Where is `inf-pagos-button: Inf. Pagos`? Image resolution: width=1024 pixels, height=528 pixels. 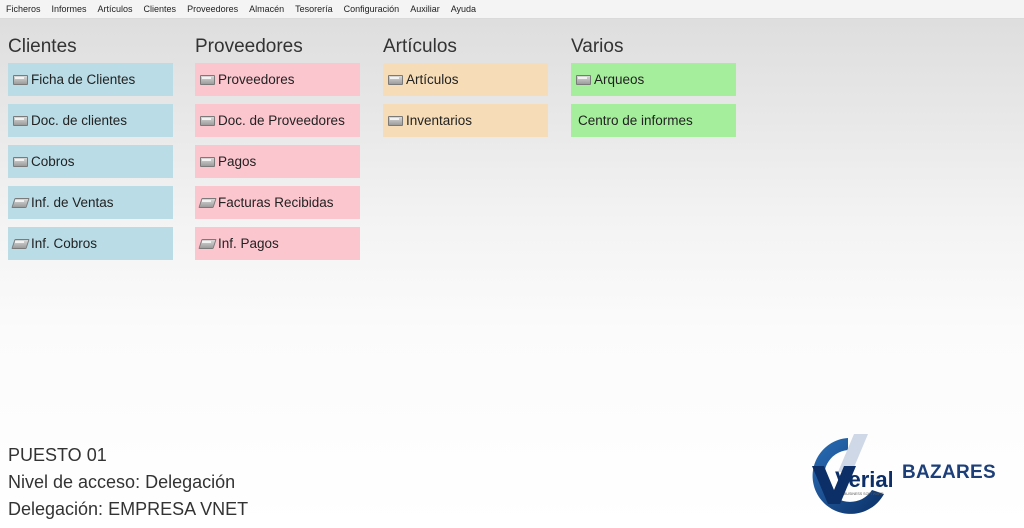
inf-pagos-button: Inf. Pagos is located at coordinates (277, 243).